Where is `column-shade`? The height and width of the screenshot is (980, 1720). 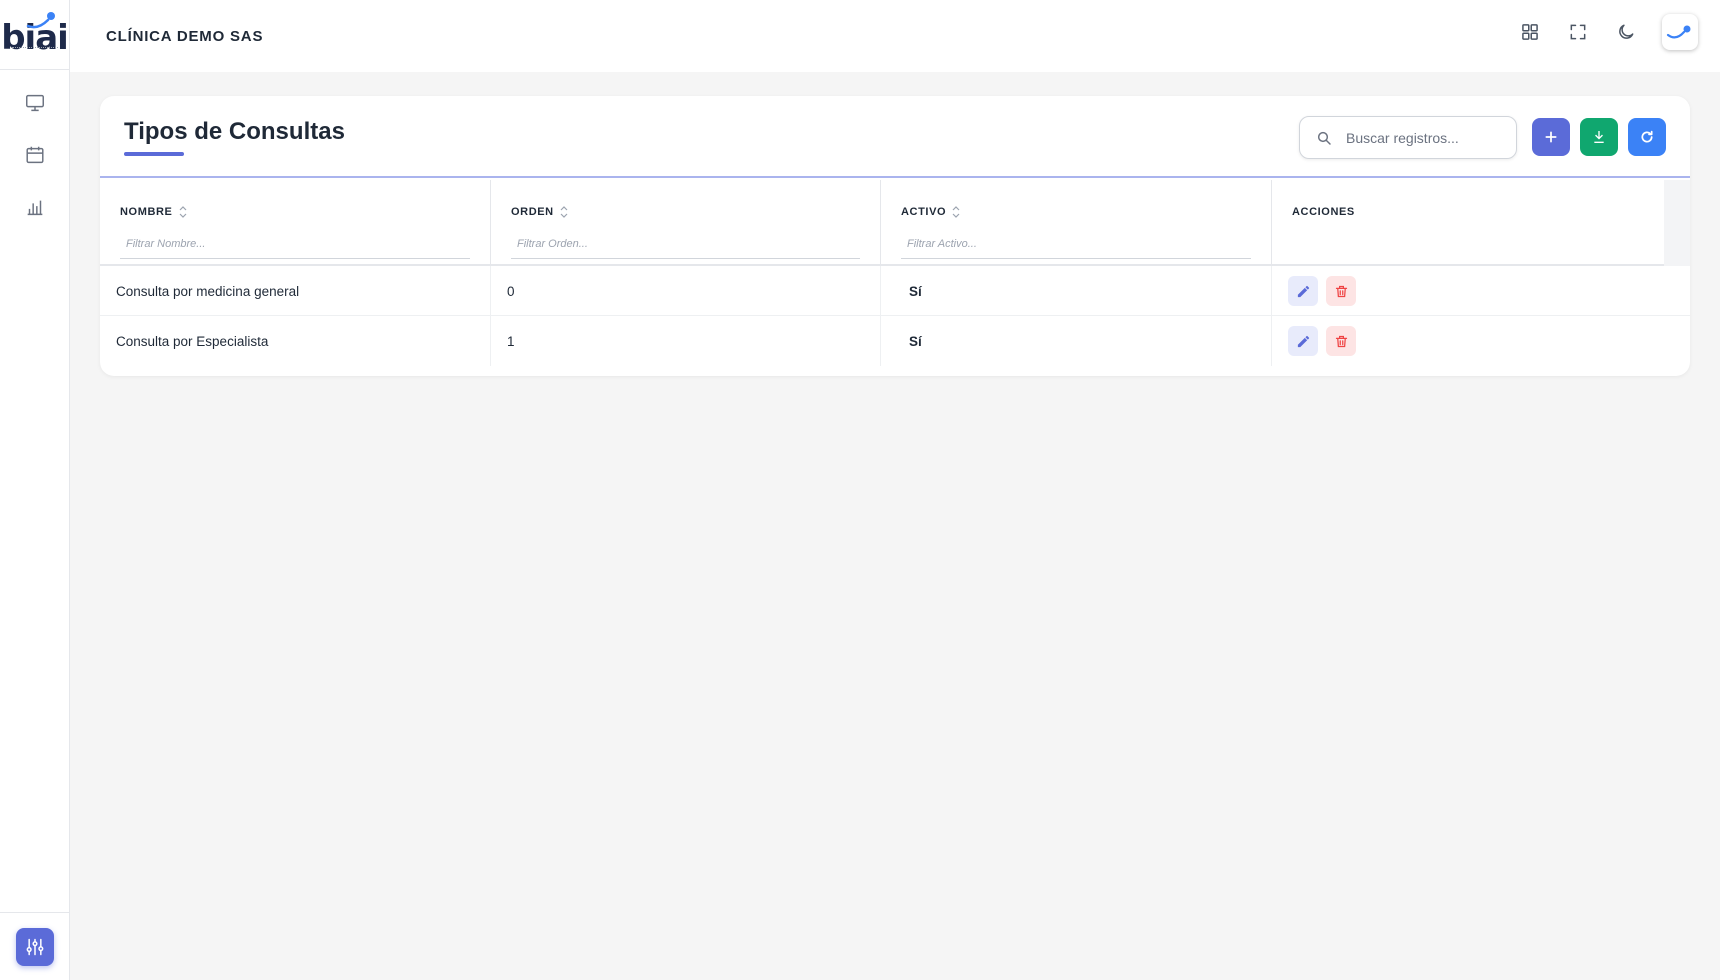
column-shade is located at coordinates (1677, 223).